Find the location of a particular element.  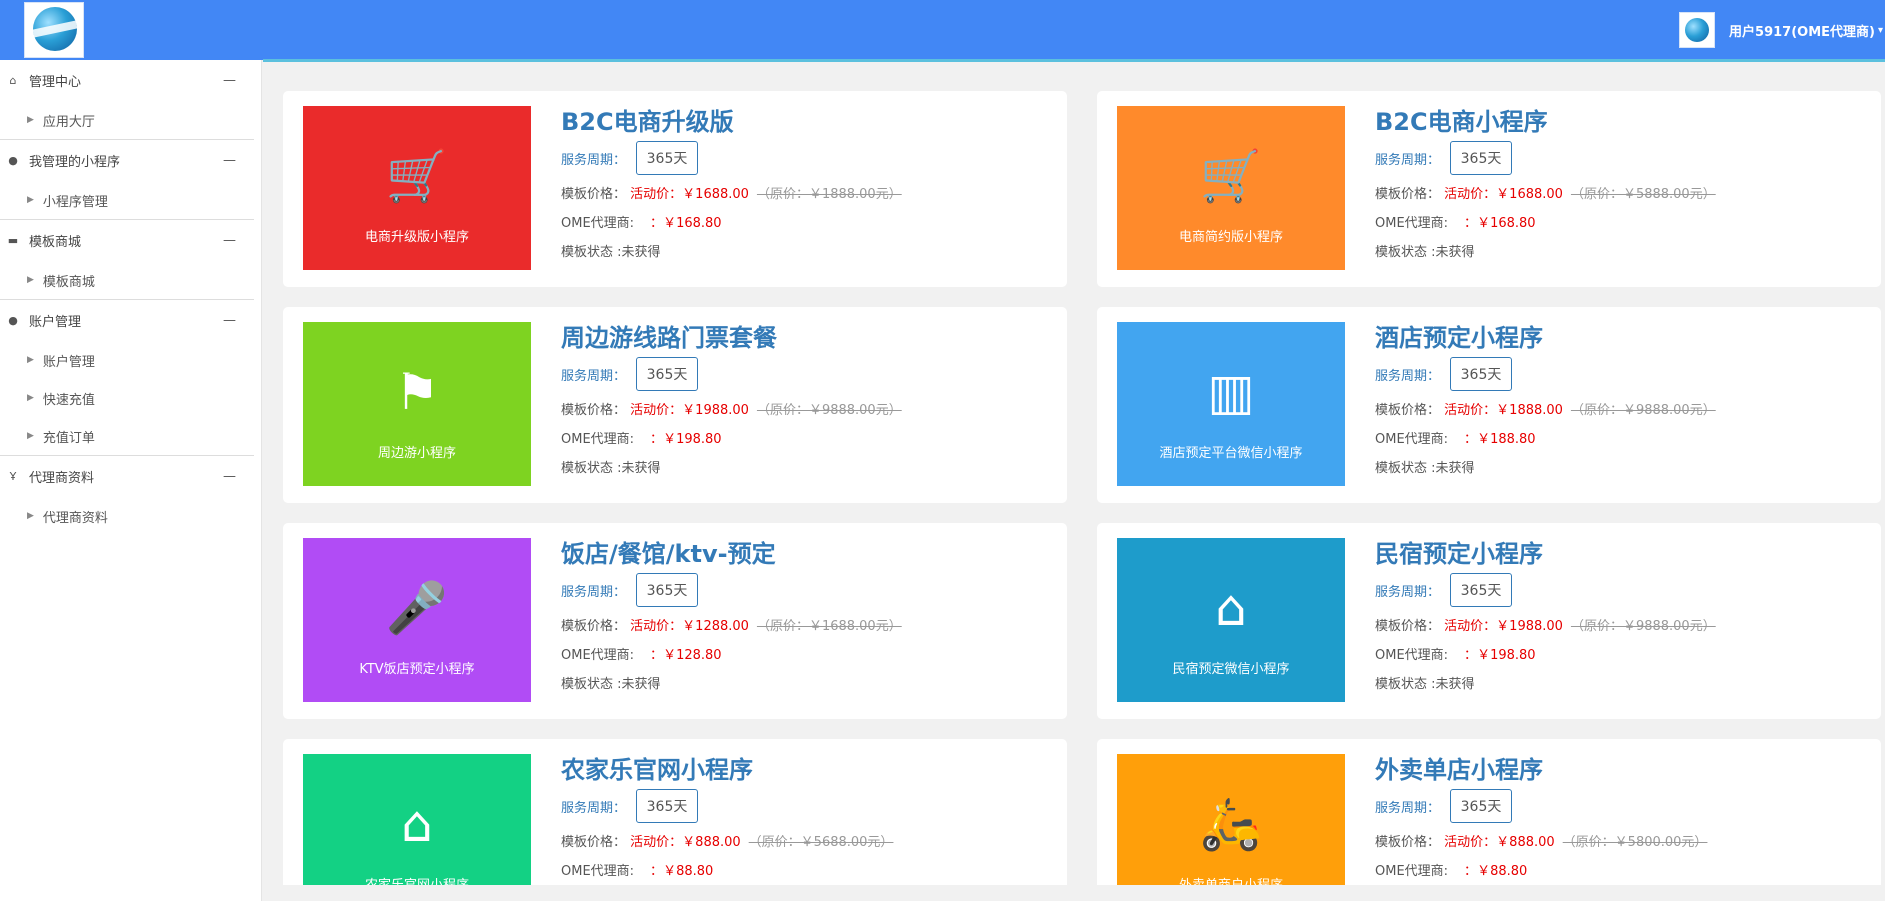

product-thumbnail: ⚑ 周边游小程序 is located at coordinates (417, 404).